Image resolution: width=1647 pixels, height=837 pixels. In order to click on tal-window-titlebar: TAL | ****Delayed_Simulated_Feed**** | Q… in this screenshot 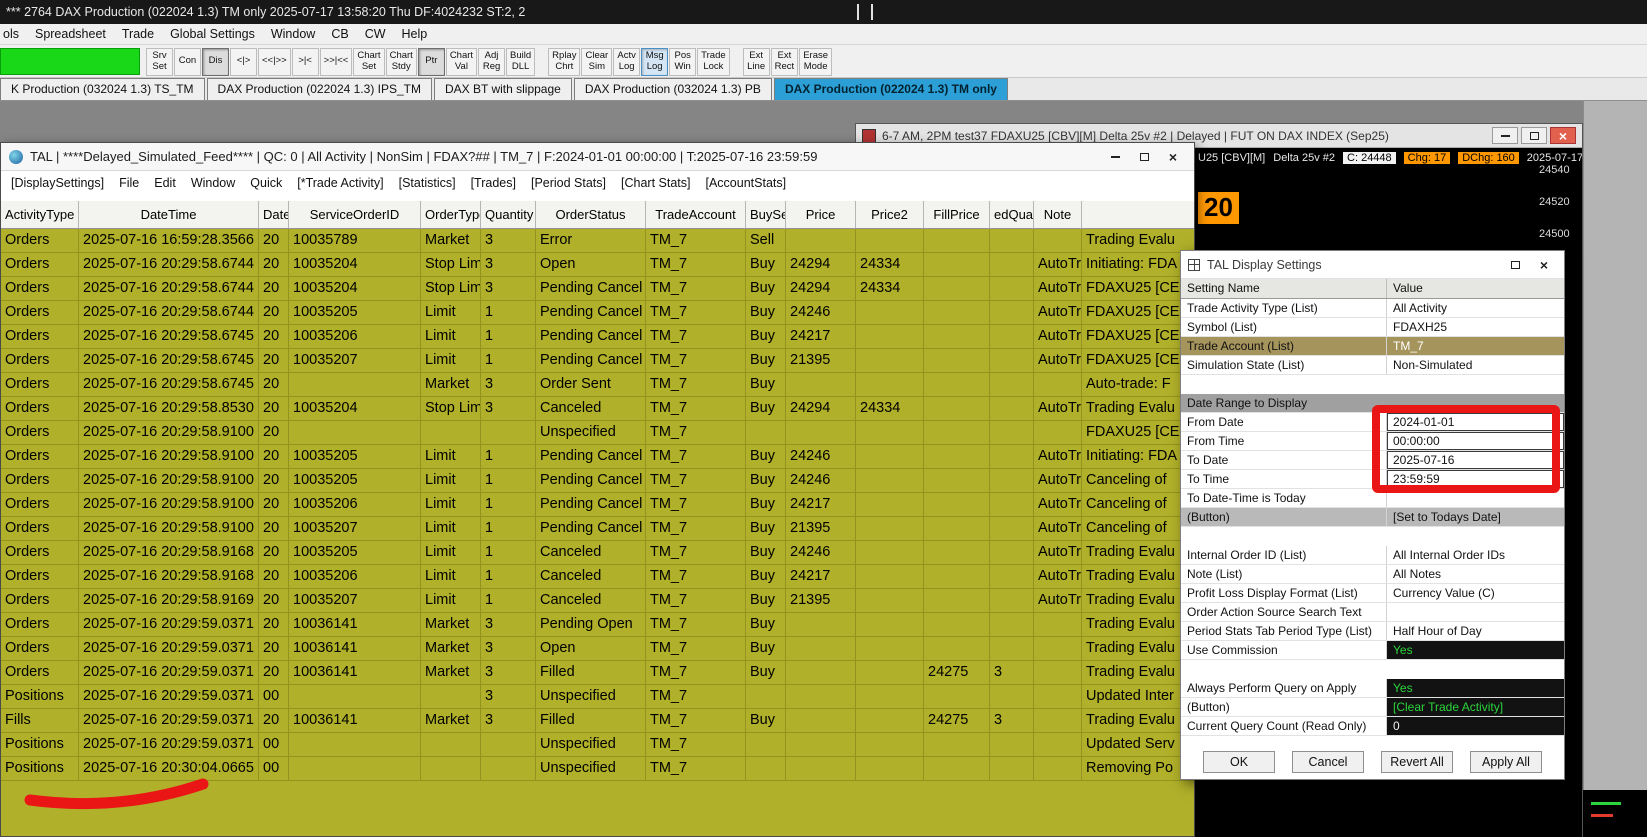, I will do `click(597, 157)`.